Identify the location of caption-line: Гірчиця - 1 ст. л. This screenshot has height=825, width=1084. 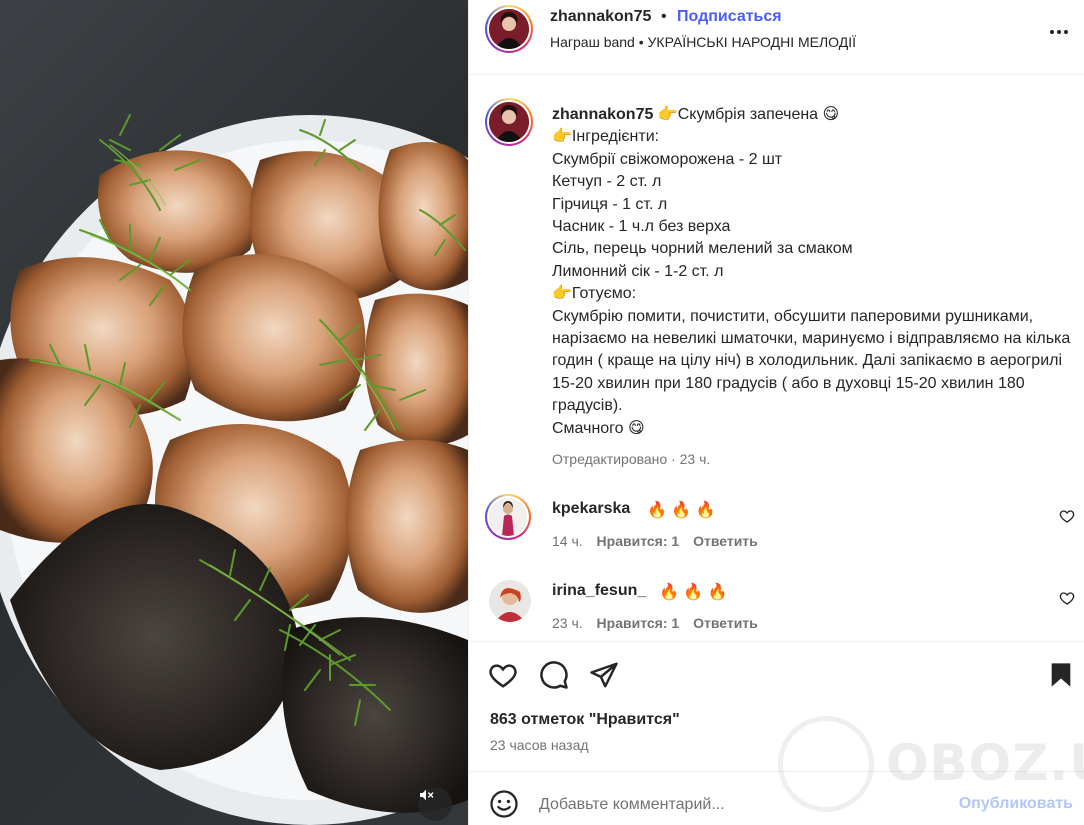
(610, 204).